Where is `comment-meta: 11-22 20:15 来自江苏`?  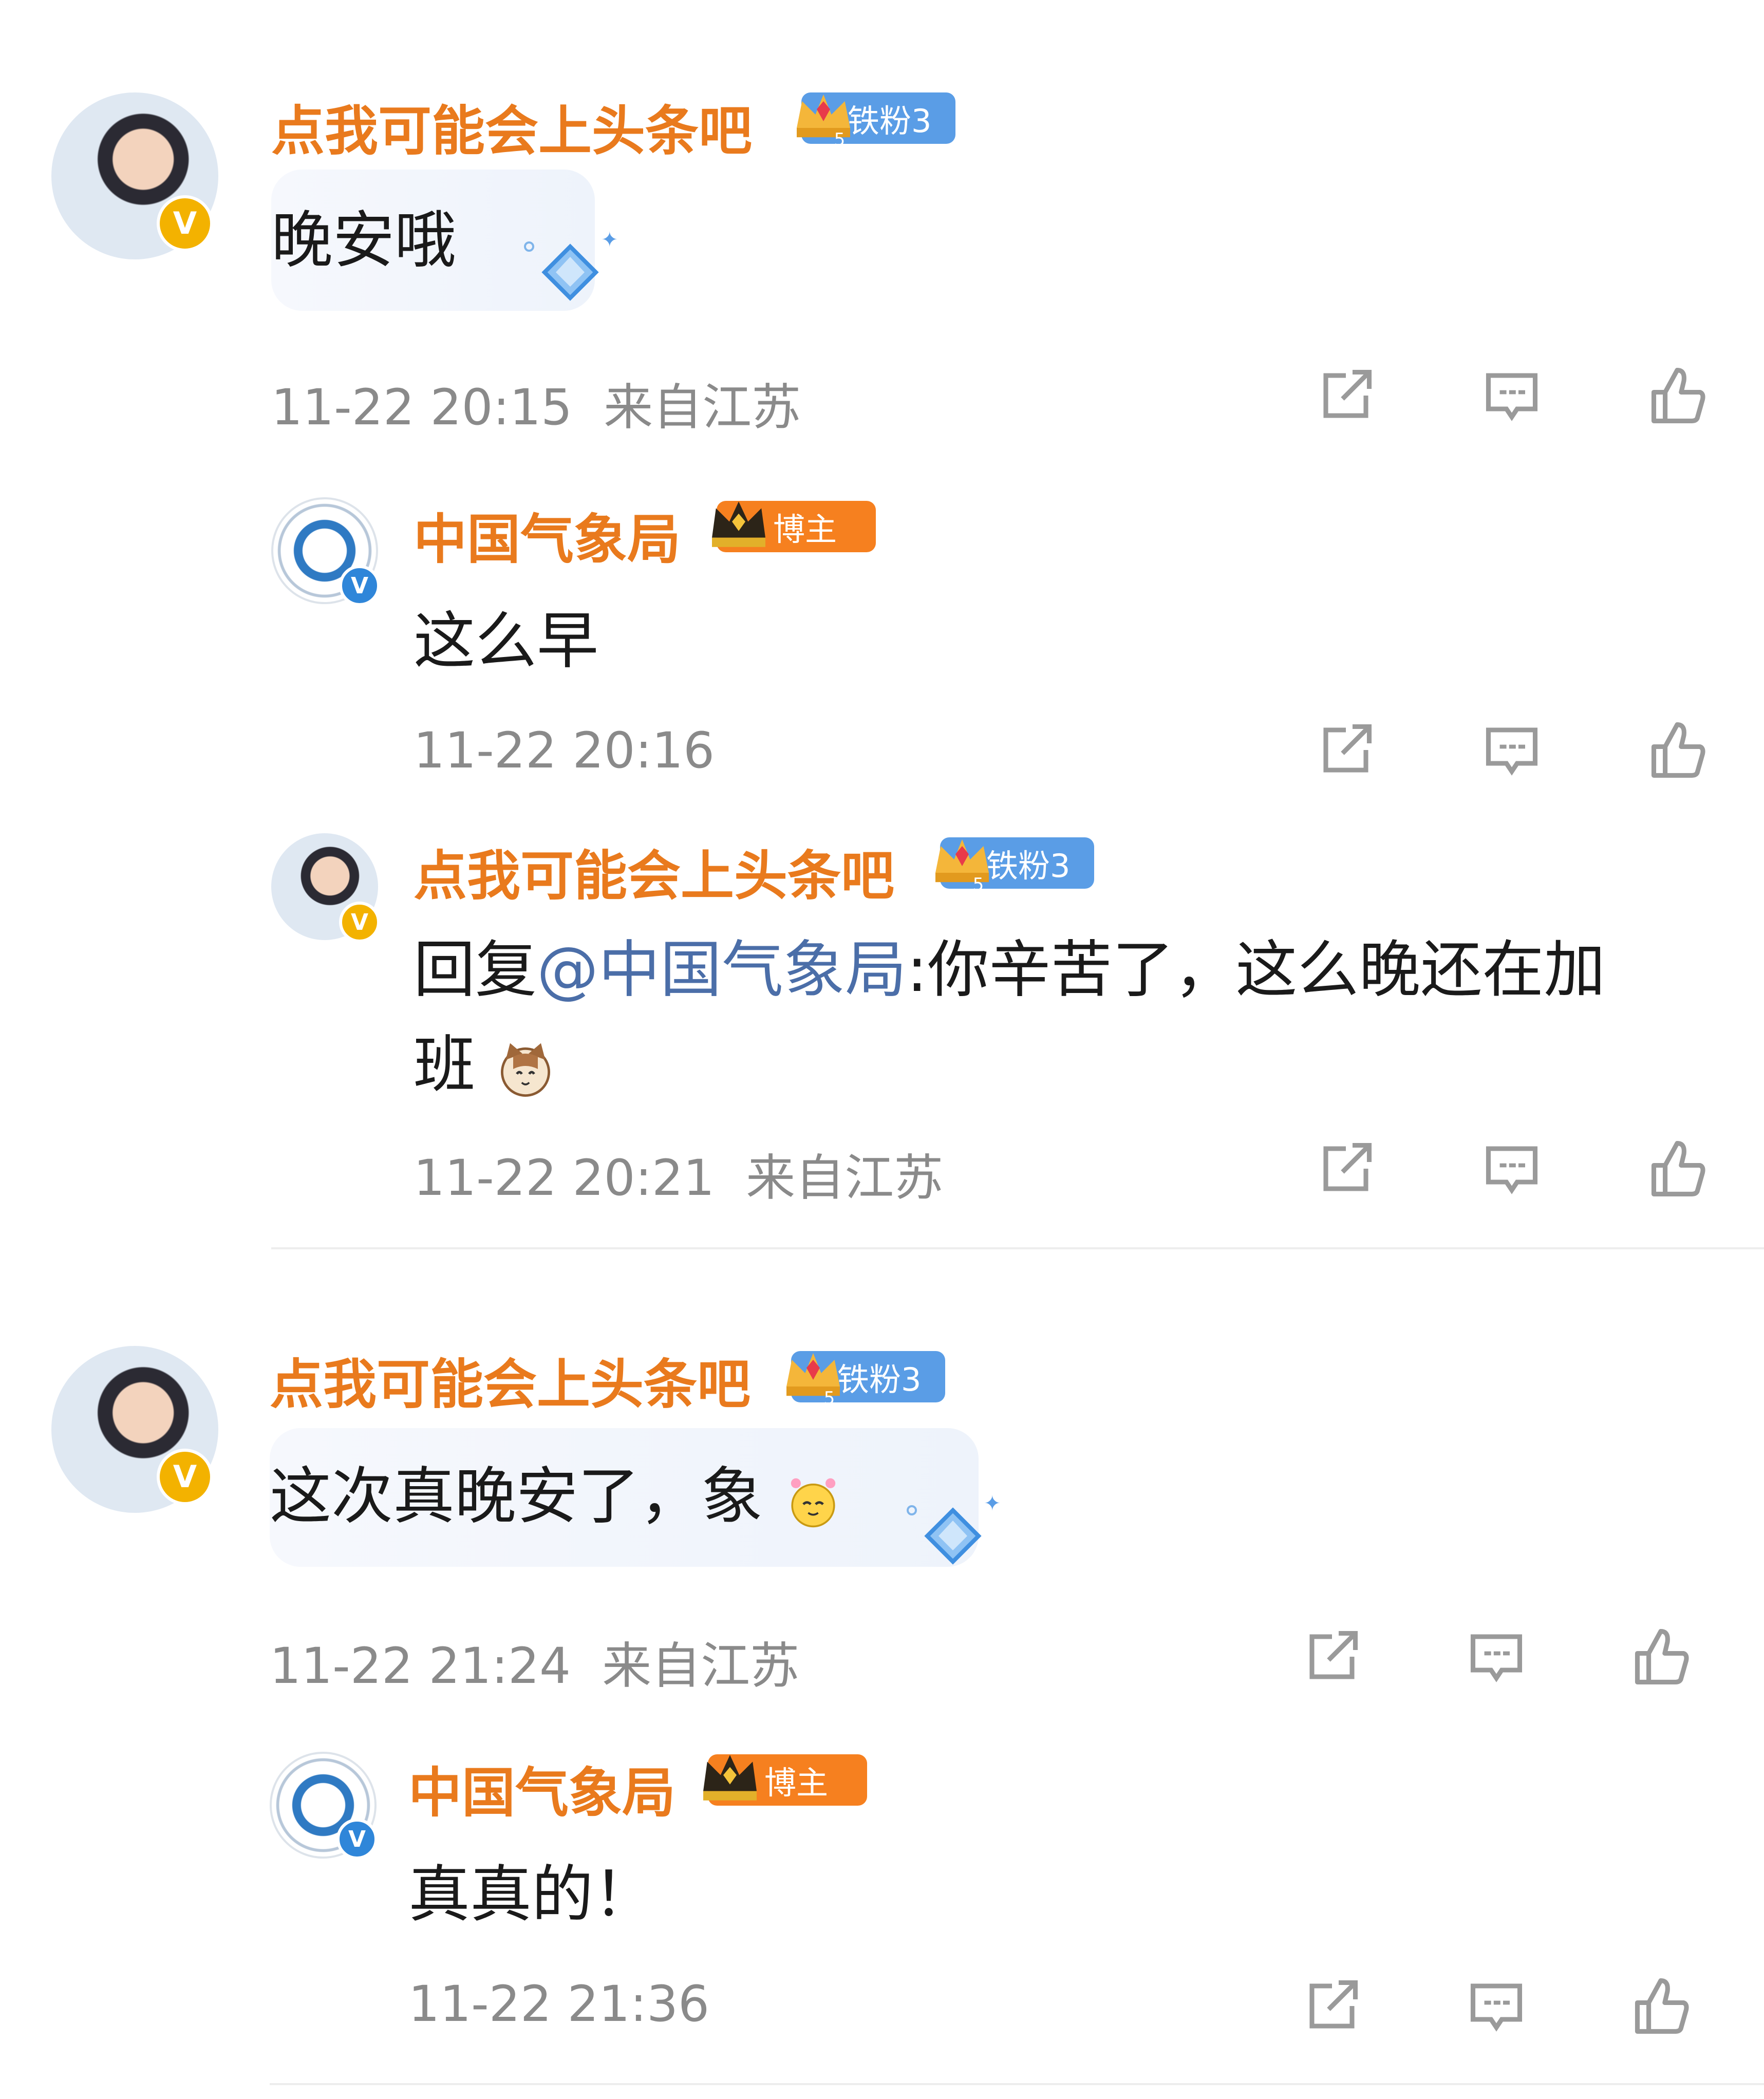
comment-meta: 11-22 20:15 来自江苏 is located at coordinates (536, 403).